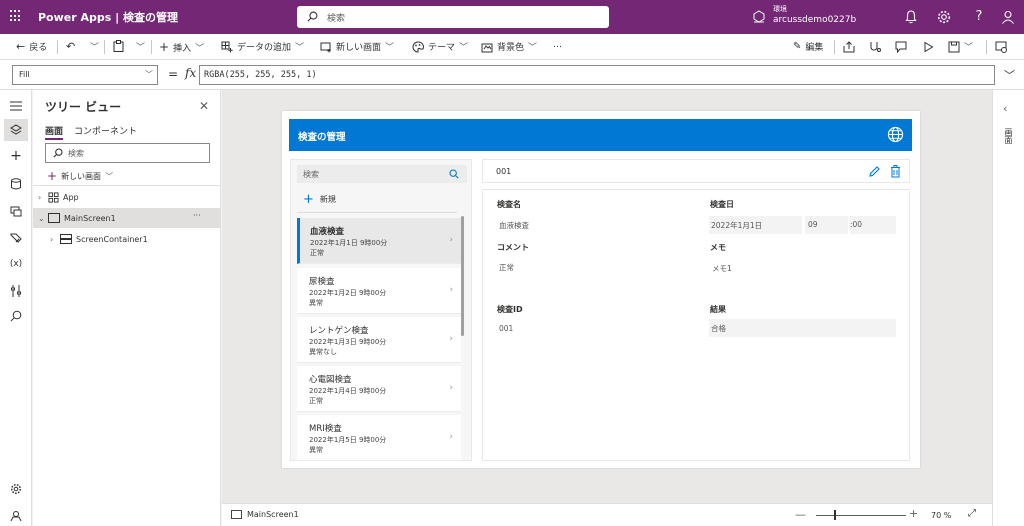 The width and height of the screenshot is (1024, 526). Describe the element at coordinates (379, 389) in the screenshot. I see `gallery-item: 心電図検査 2022年1月4日 9時00分 正常 ›` at that location.